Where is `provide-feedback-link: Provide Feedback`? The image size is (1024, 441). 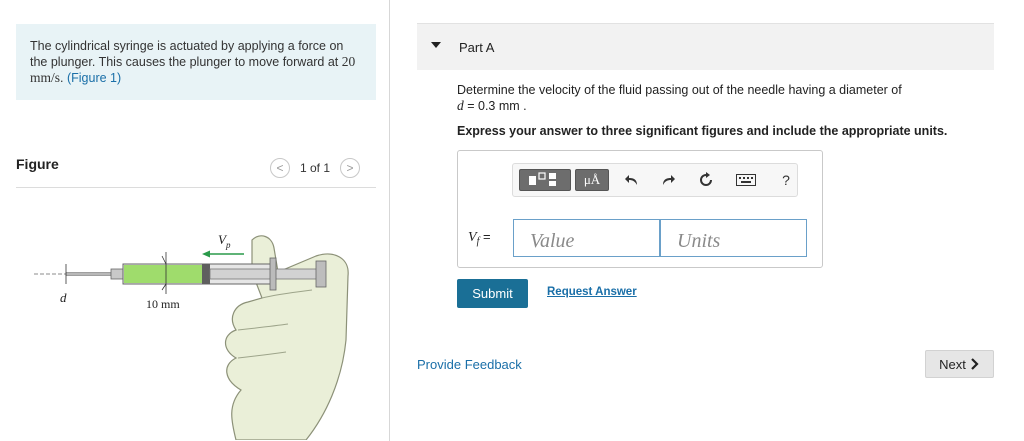
provide-feedback-link: Provide Feedback is located at coordinates (469, 364).